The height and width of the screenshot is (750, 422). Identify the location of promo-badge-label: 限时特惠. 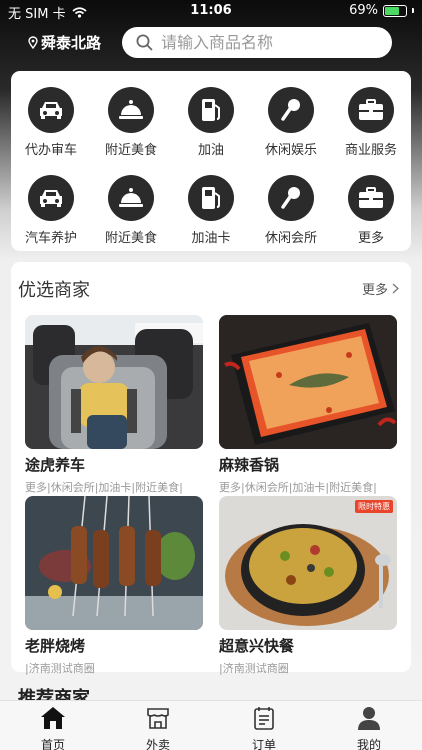
(374, 506).